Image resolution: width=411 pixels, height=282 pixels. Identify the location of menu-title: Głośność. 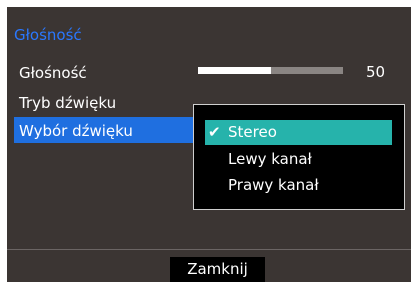
(48, 35).